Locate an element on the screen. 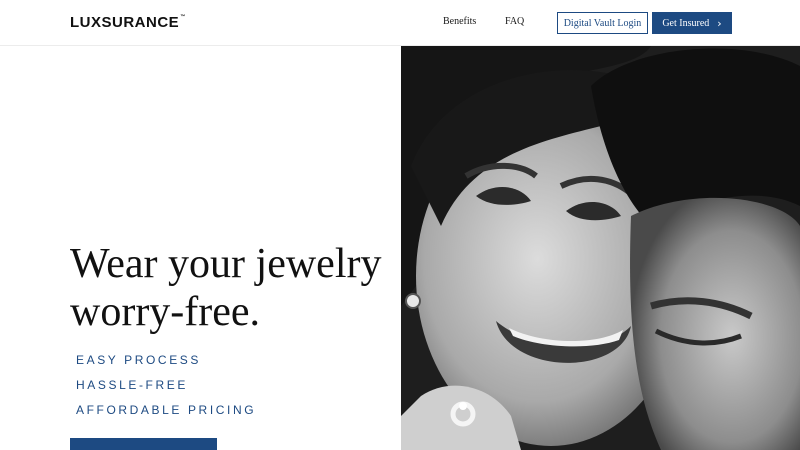 The width and height of the screenshot is (800, 450). nav-link-benefits: Benefits is located at coordinates (459, 21).